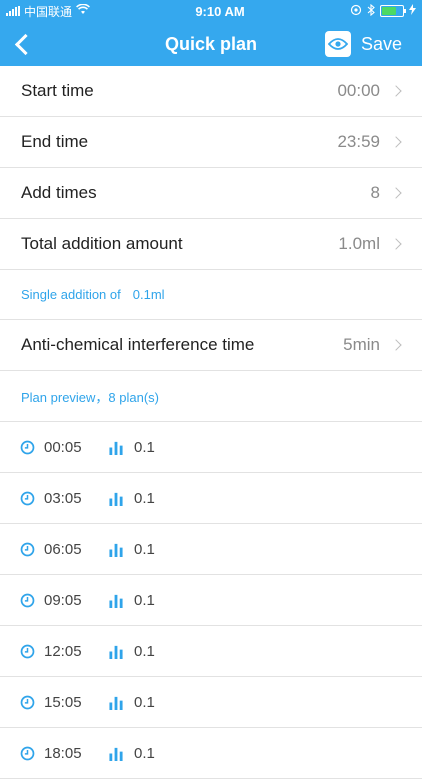 The width and height of the screenshot is (422, 779). What do you see at coordinates (138, 344) in the screenshot?
I see `row-label: Anti-chemical interference time` at bounding box center [138, 344].